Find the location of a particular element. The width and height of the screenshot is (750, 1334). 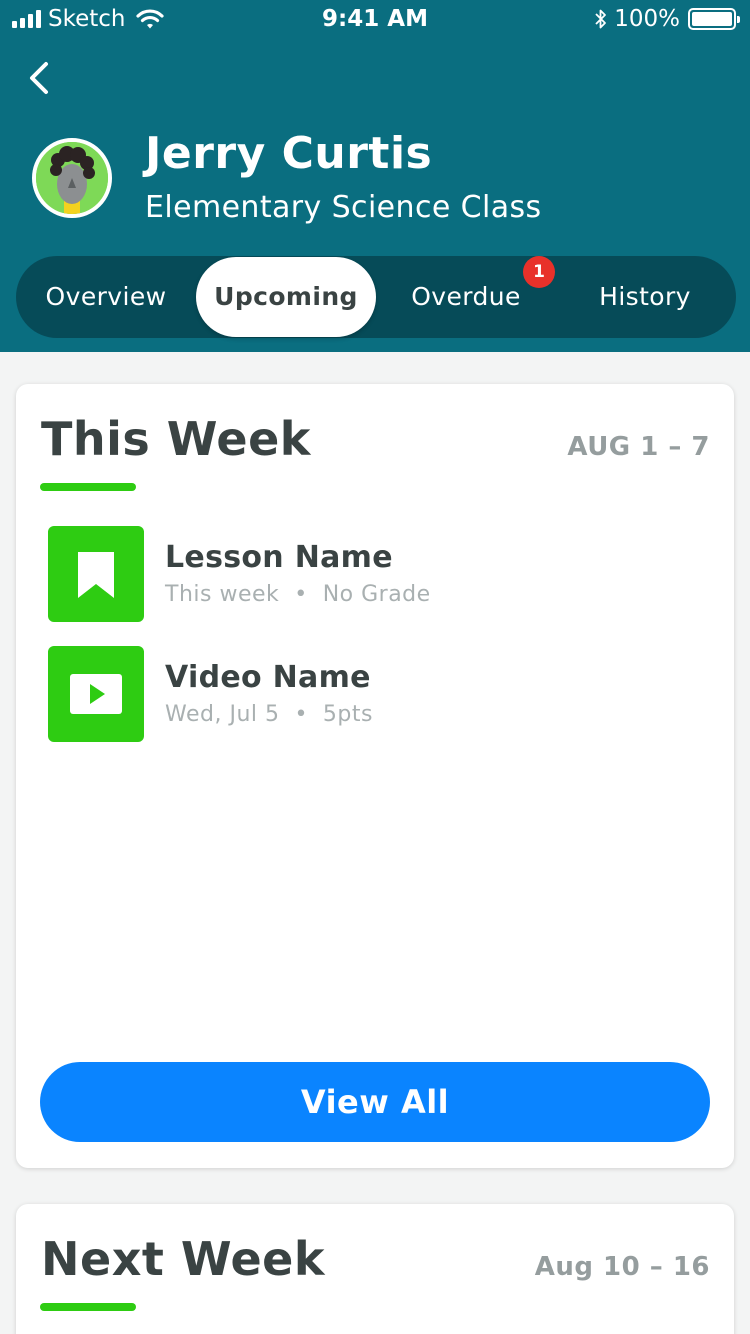

avatar is located at coordinates (72, 178).